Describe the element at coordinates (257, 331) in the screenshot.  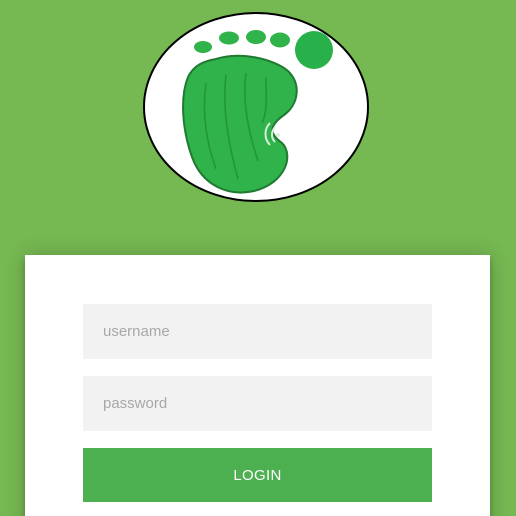
I see `username-input` at that location.